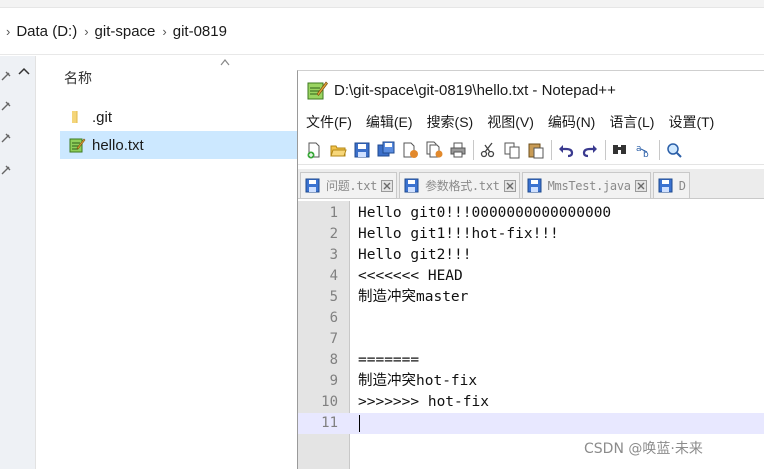  What do you see at coordinates (314, 150) in the screenshot?
I see `new-file-icon` at bounding box center [314, 150].